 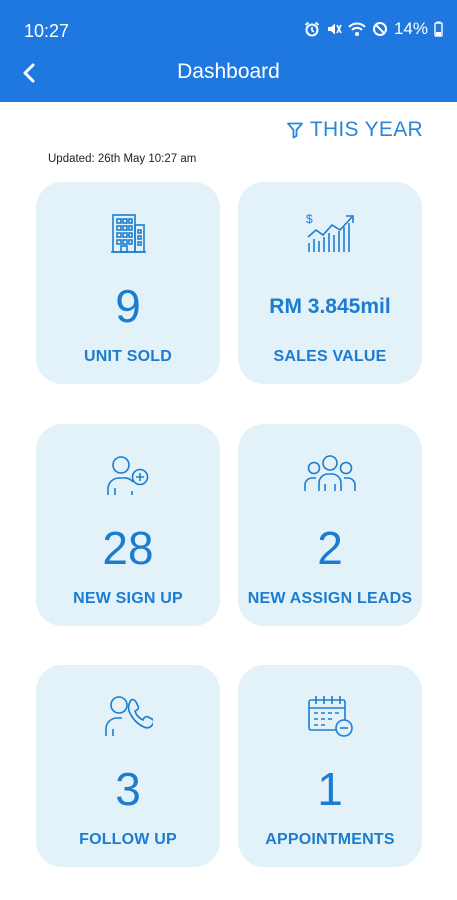 What do you see at coordinates (330, 475) in the screenshot?
I see `group-icon` at bounding box center [330, 475].